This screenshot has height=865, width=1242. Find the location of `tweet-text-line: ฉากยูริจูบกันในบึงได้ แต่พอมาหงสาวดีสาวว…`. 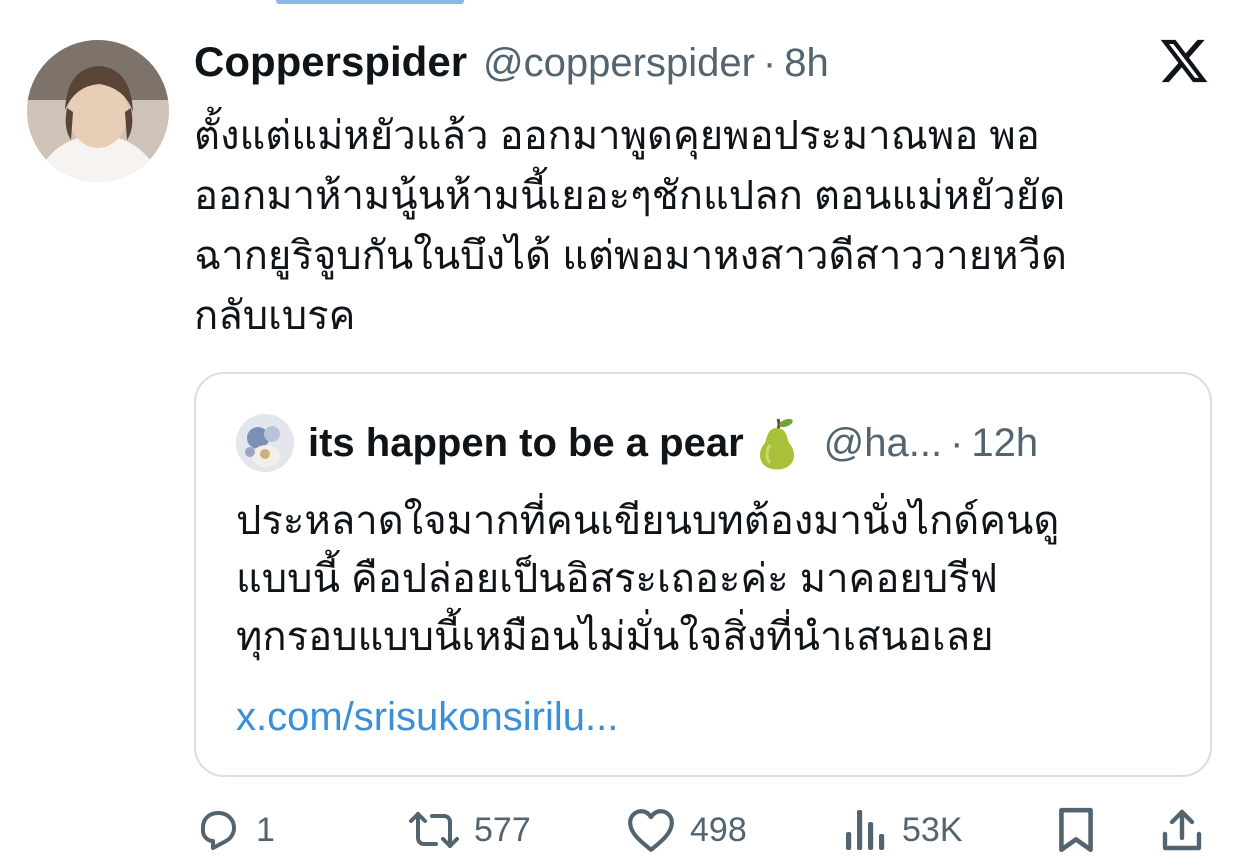

tweet-text-line: ฉากยูริจูบกันในบึงได้ แต่พอมาหงสาวดีสาวว… is located at coordinates (630, 256).